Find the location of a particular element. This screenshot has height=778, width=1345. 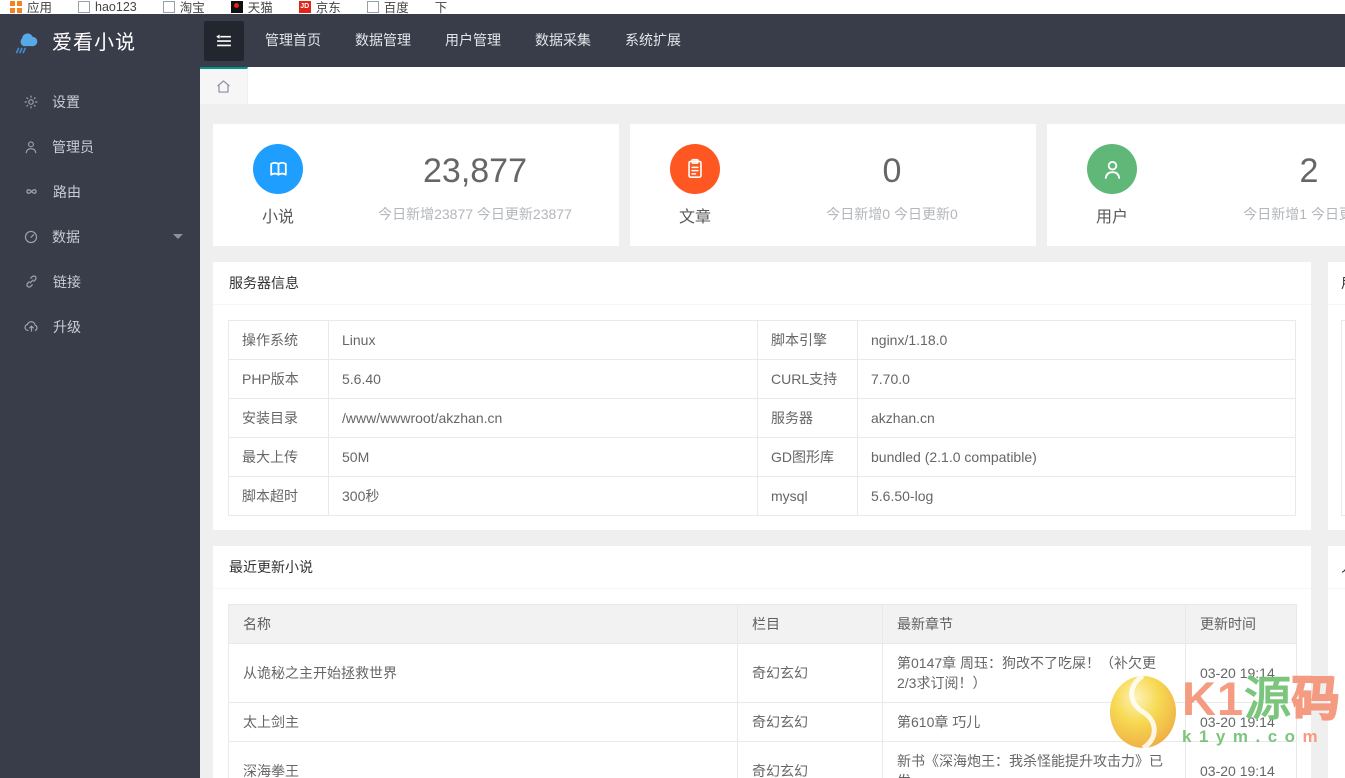

nav-user-management: 用户管理 is located at coordinates (473, 40).